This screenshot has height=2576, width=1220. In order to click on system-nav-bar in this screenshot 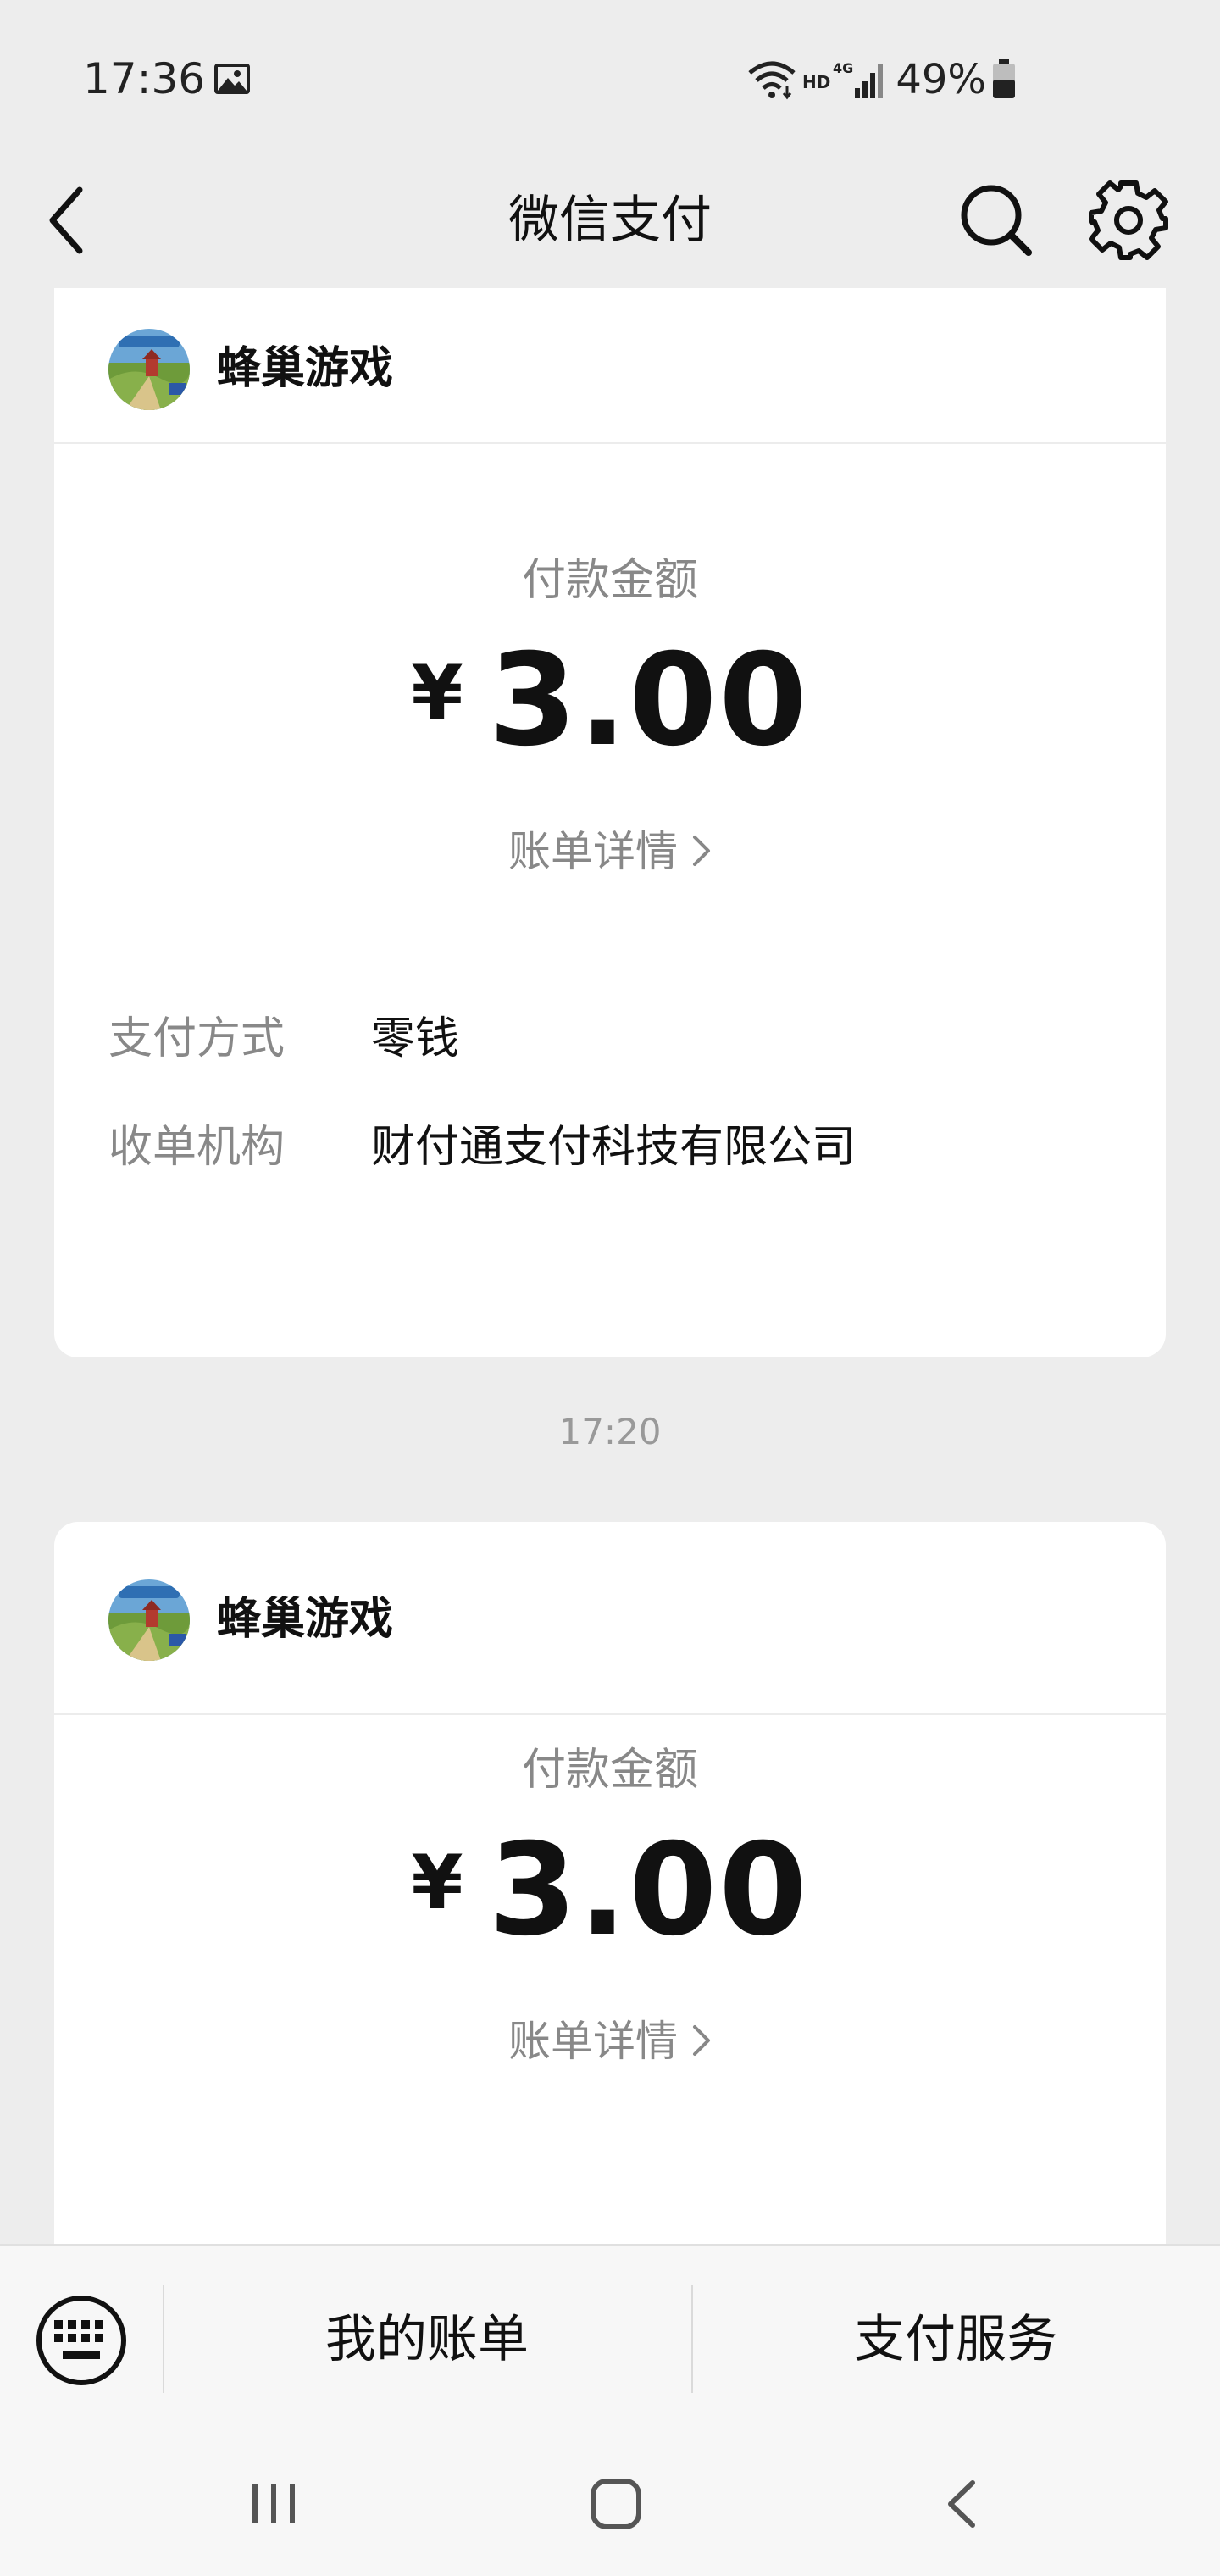, I will do `click(610, 2504)`.